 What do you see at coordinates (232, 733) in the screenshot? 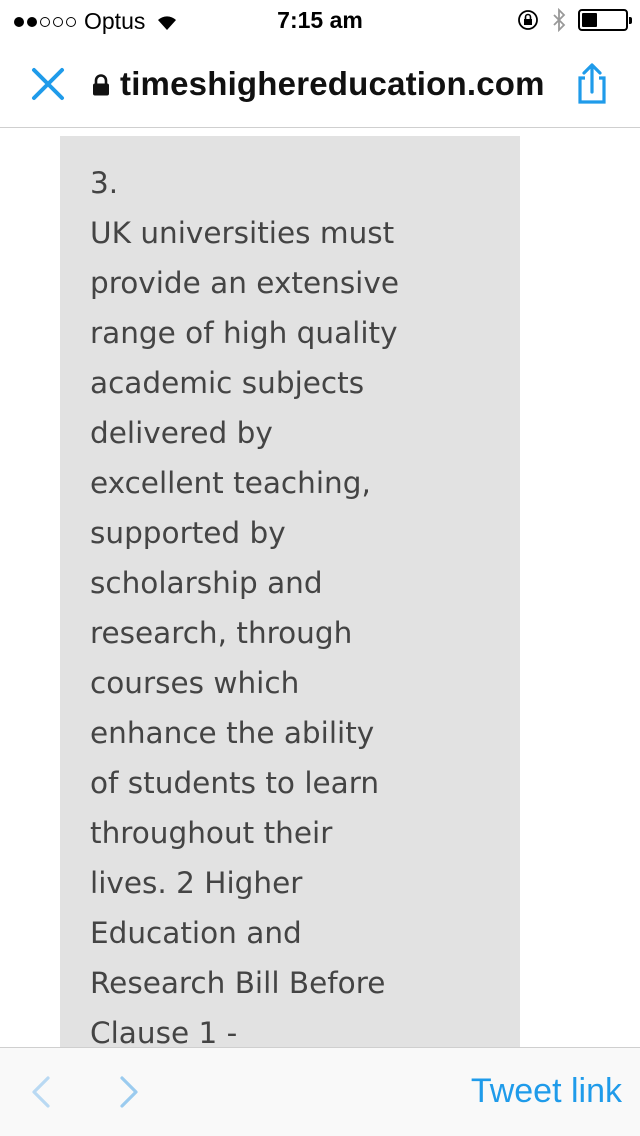
I see `quote-line: enhance the ability` at bounding box center [232, 733].